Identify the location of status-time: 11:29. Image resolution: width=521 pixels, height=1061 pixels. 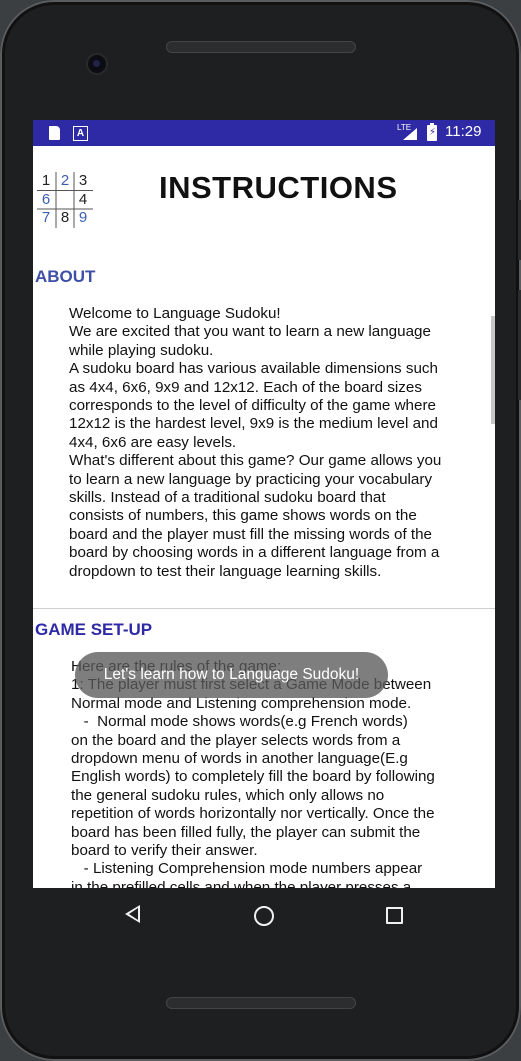
(463, 131).